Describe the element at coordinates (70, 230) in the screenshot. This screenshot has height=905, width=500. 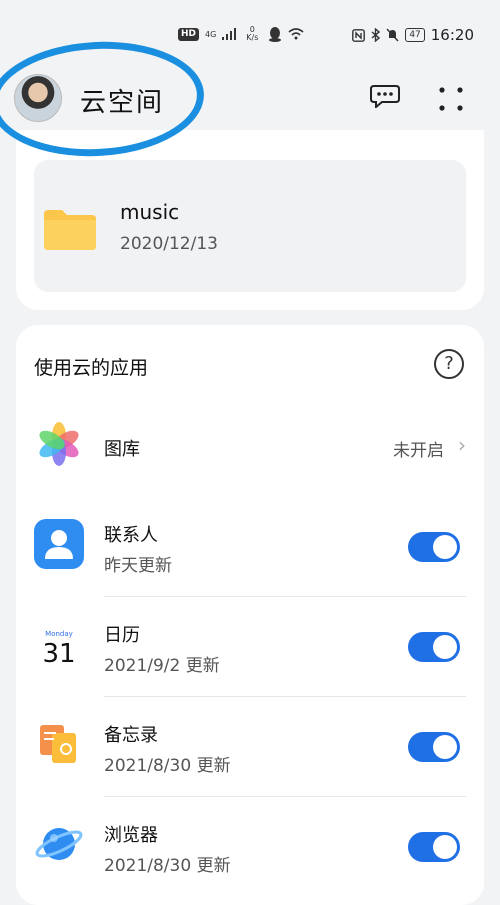
I see `folder-icon` at that location.